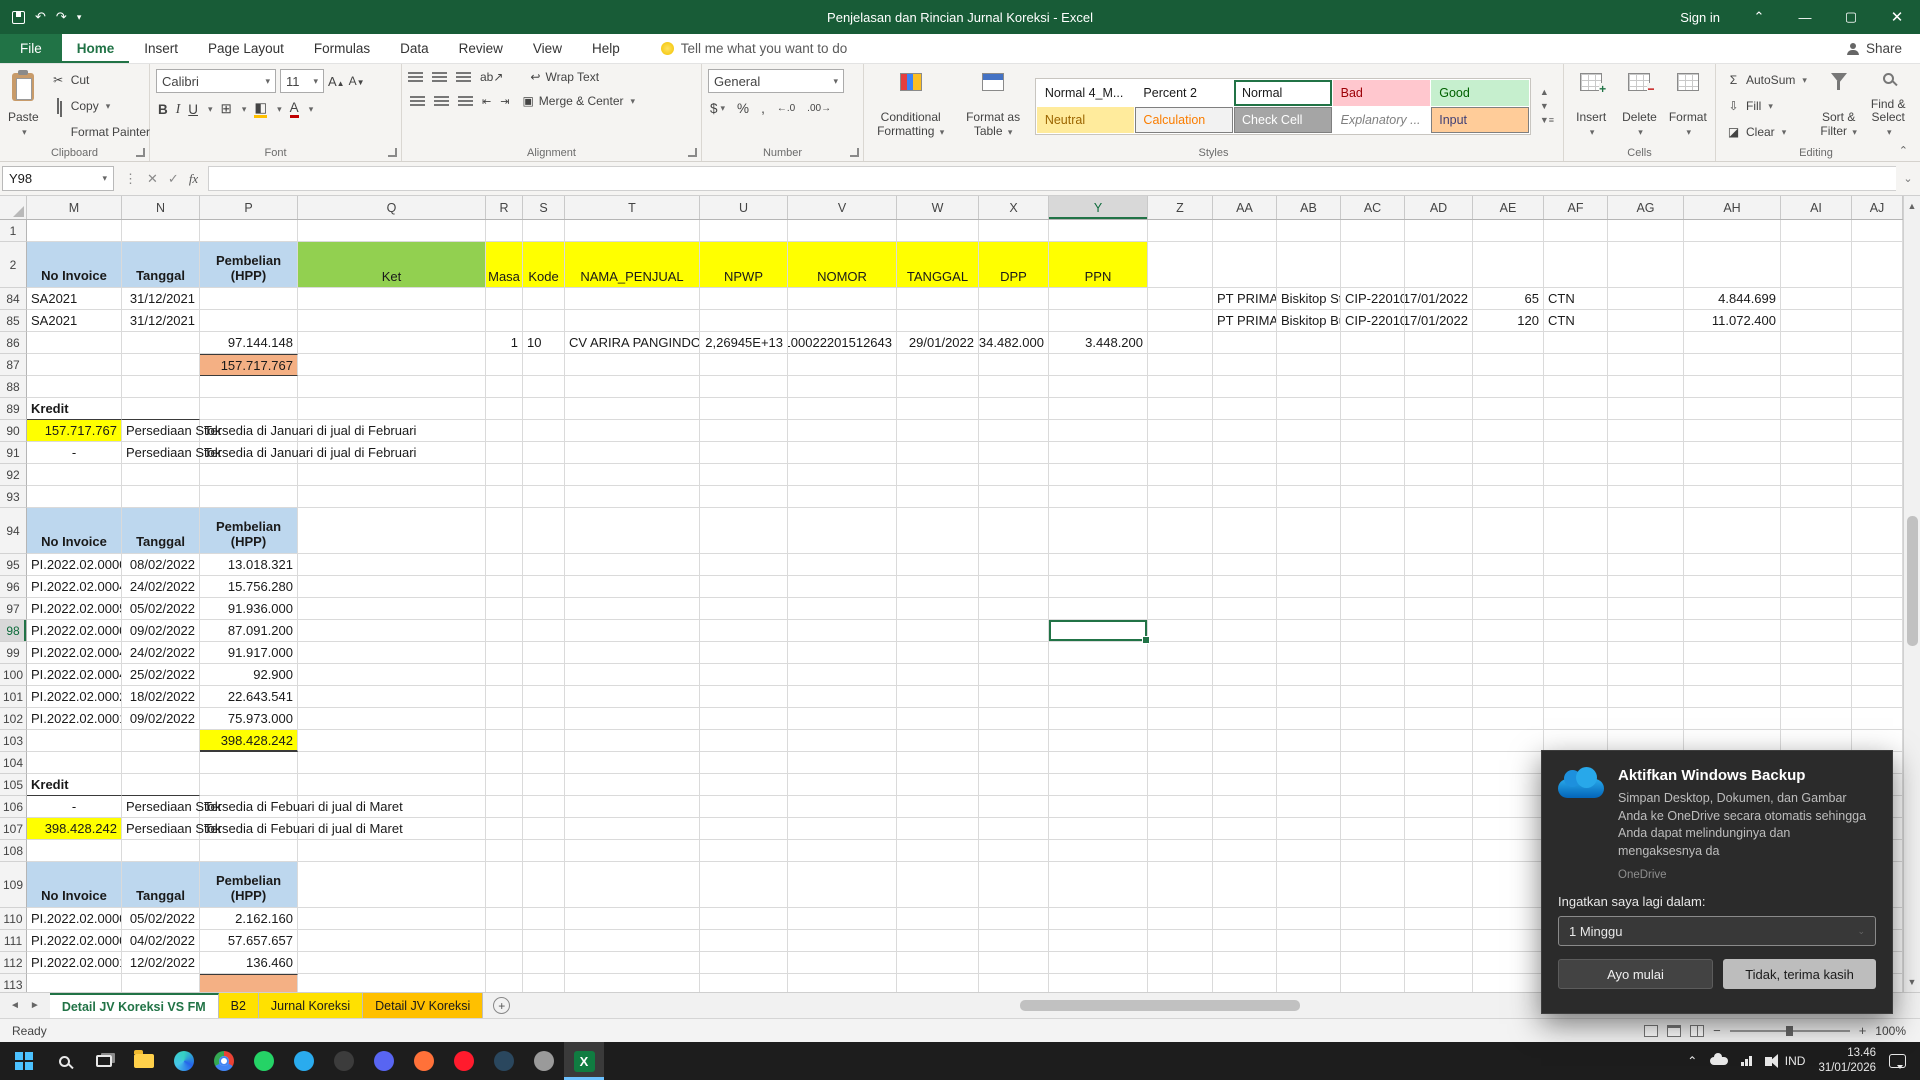 The image size is (1920, 1080). I want to click on cell-AD85: 17/01/2022, so click(1439, 321).